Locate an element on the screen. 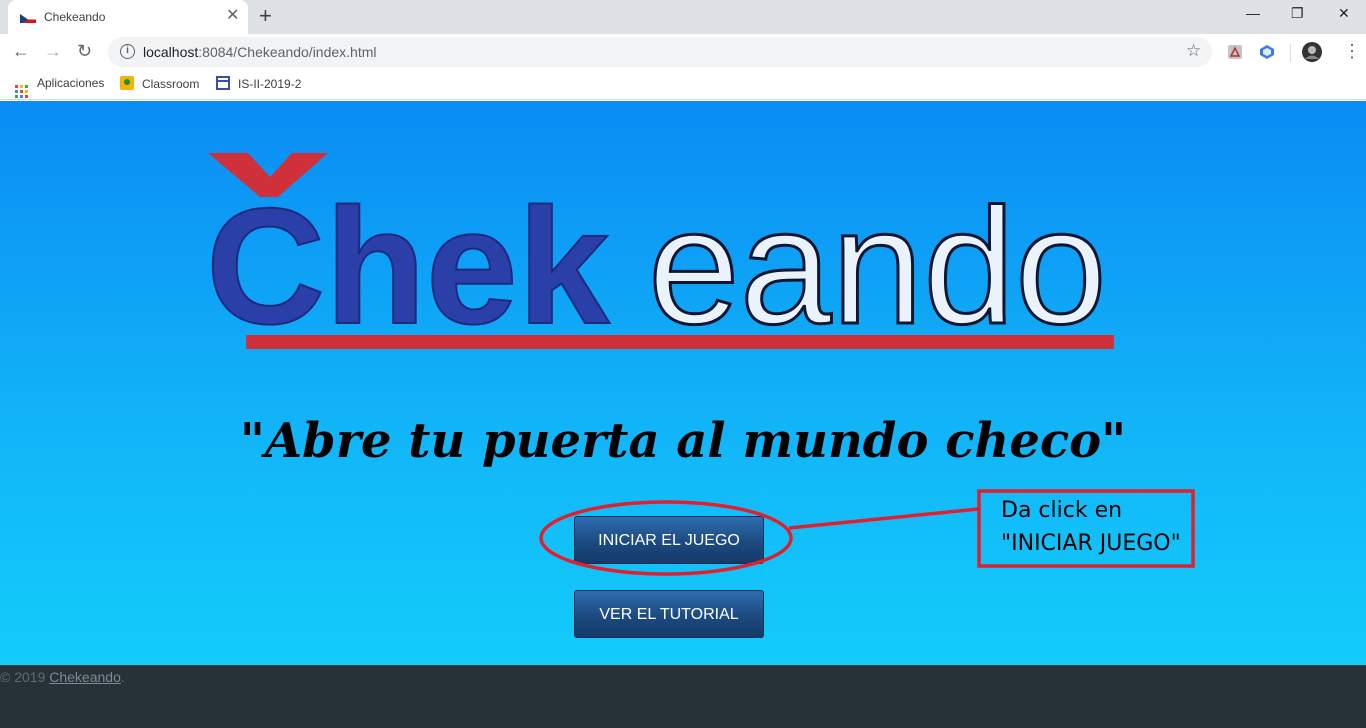  toolbar-divider is located at coordinates (1290, 53).